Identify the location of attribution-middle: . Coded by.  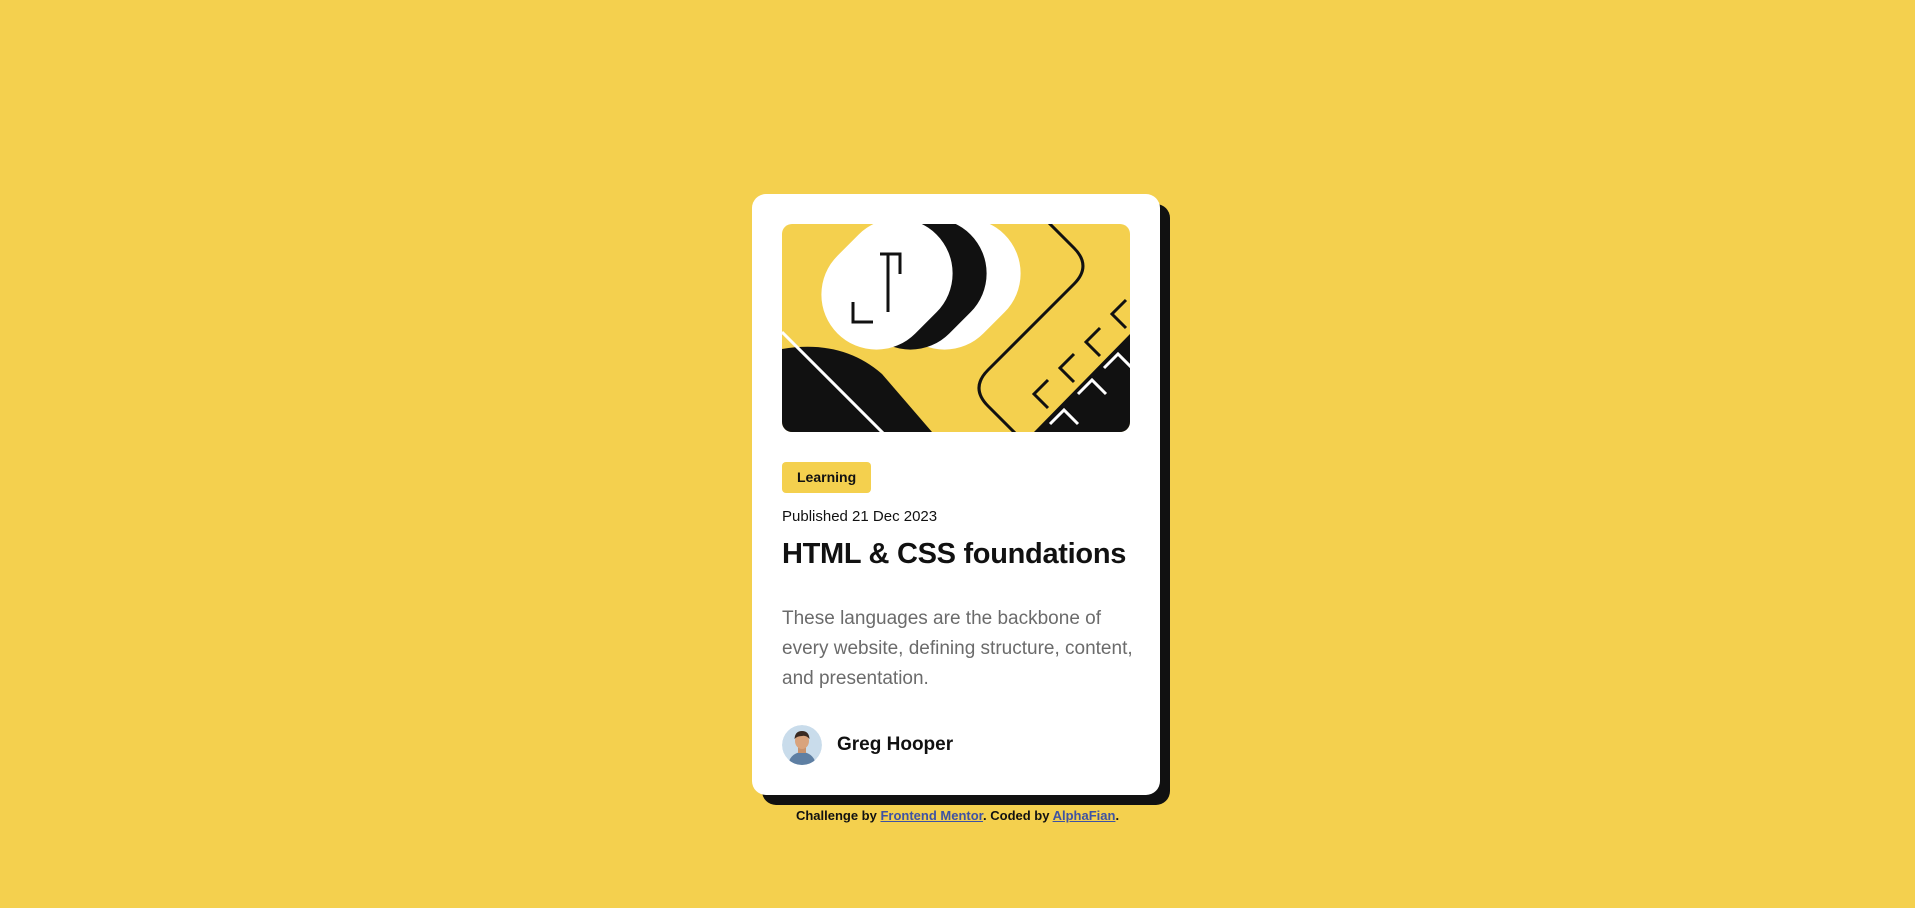
(1018, 815).